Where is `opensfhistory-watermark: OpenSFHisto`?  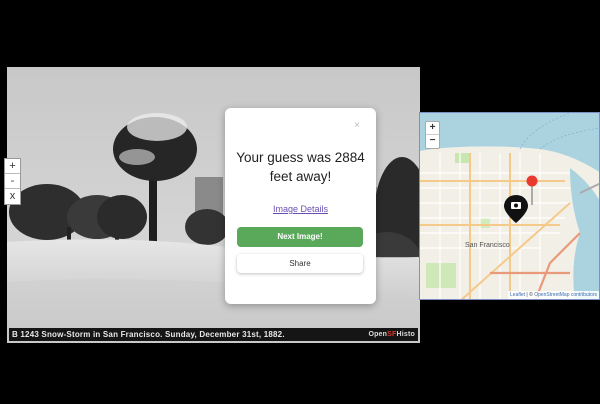
opensfhistory-watermark: OpenSFHisto is located at coordinates (391, 334).